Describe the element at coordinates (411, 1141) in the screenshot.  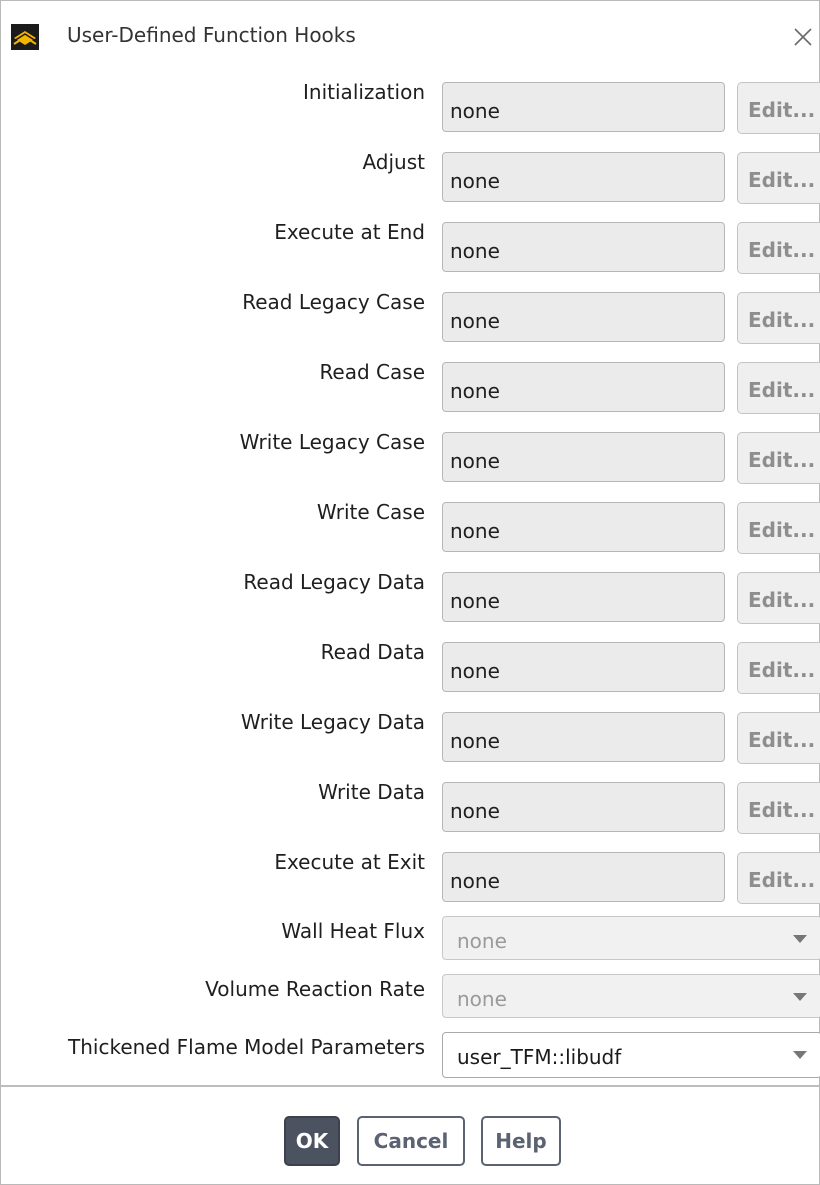
I see `cancel-button: Cancel` at that location.